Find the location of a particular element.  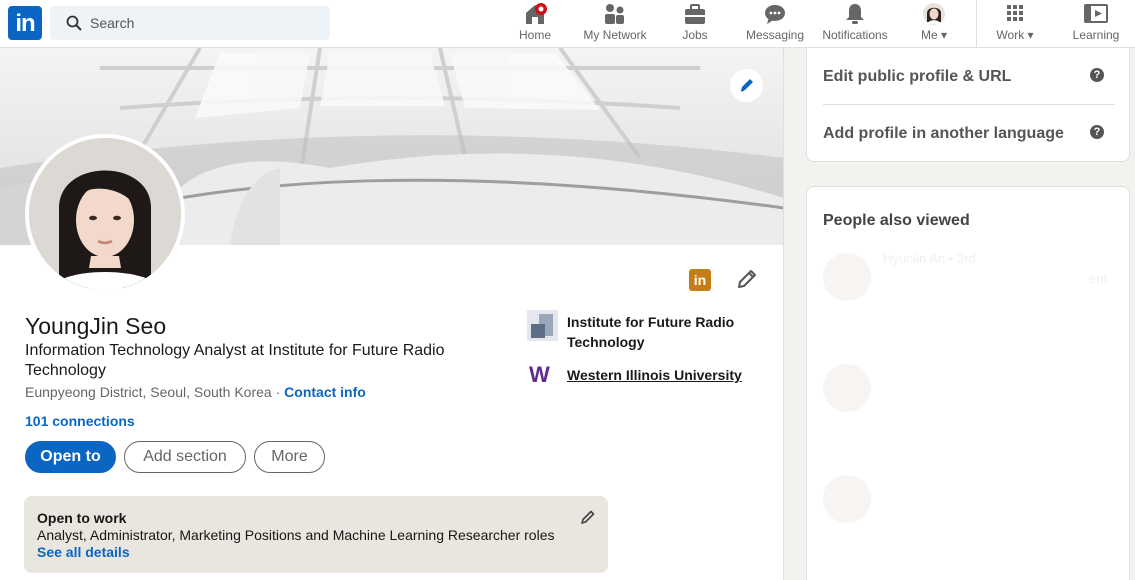

edit-banner-button is located at coordinates (746, 85).